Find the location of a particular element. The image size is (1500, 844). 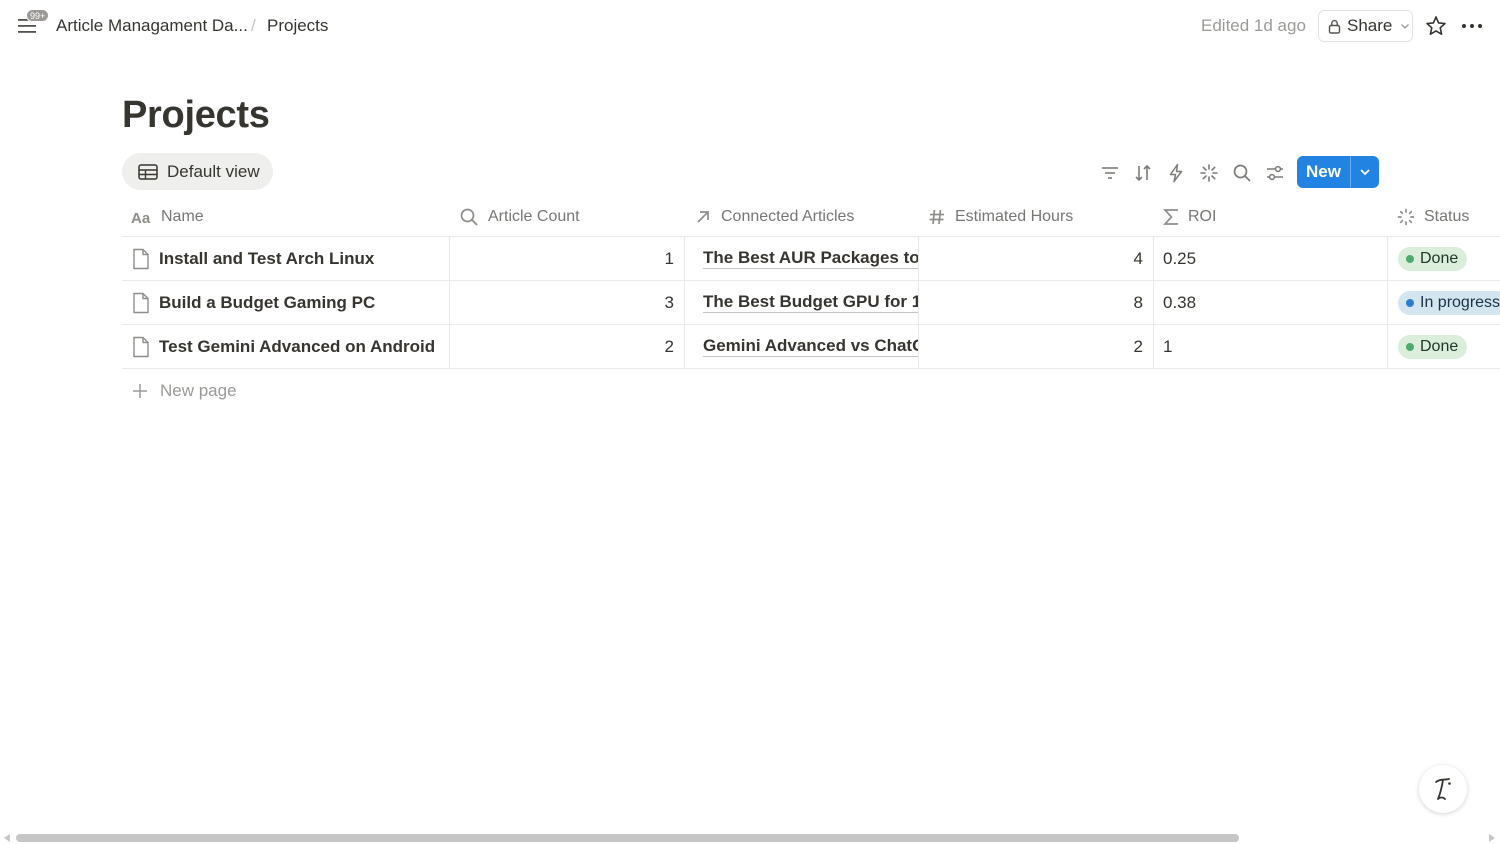

cell-article-count: 3 is located at coordinates (566, 302).